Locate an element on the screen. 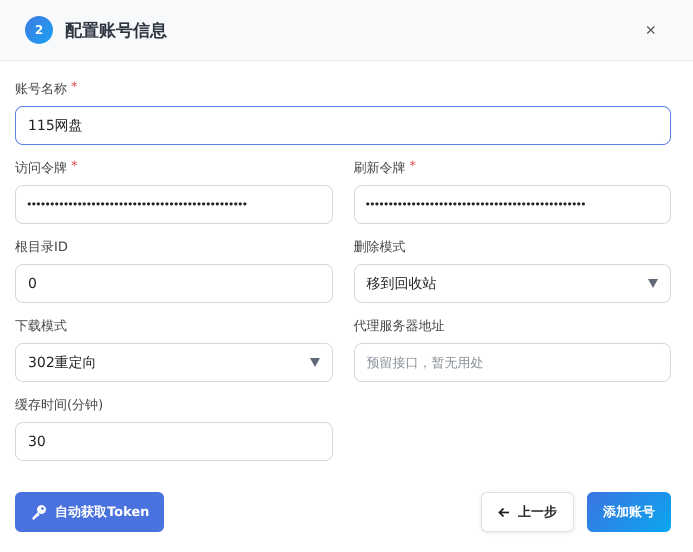 The image size is (693, 552). field-label: 根目录ID is located at coordinates (41, 247).